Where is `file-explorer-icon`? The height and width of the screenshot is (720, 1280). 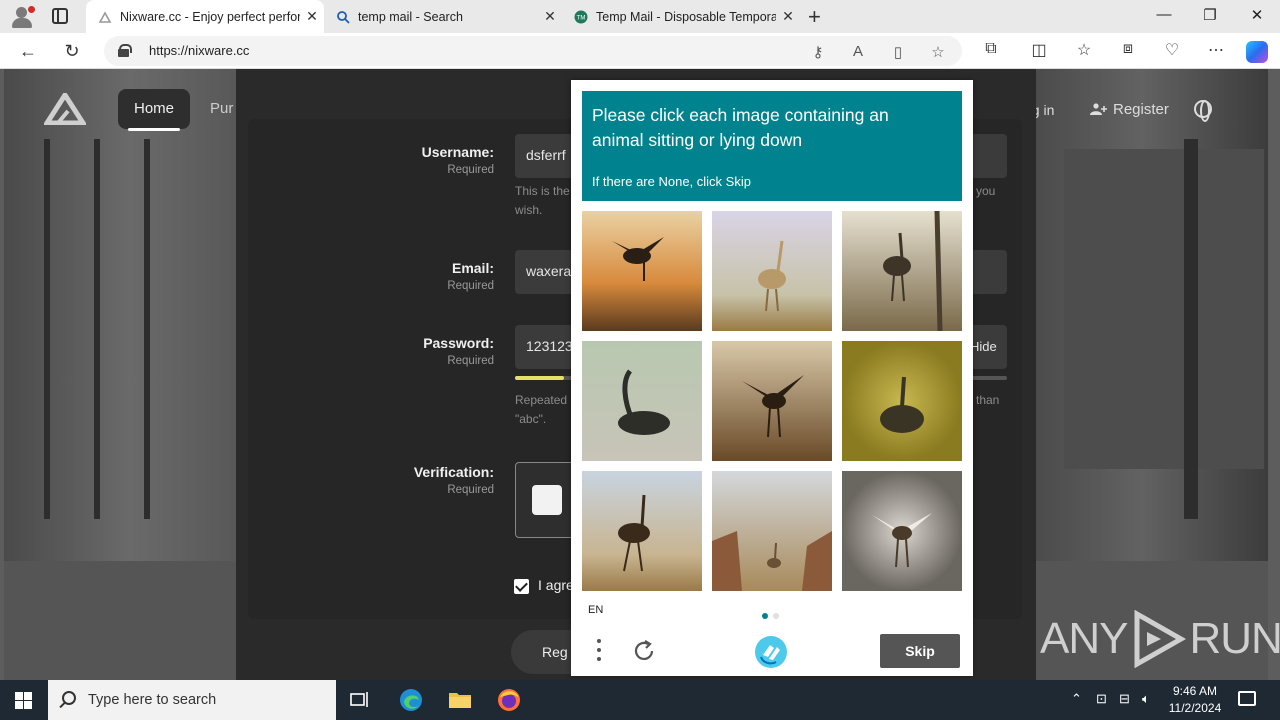 file-explorer-icon is located at coordinates (460, 700).